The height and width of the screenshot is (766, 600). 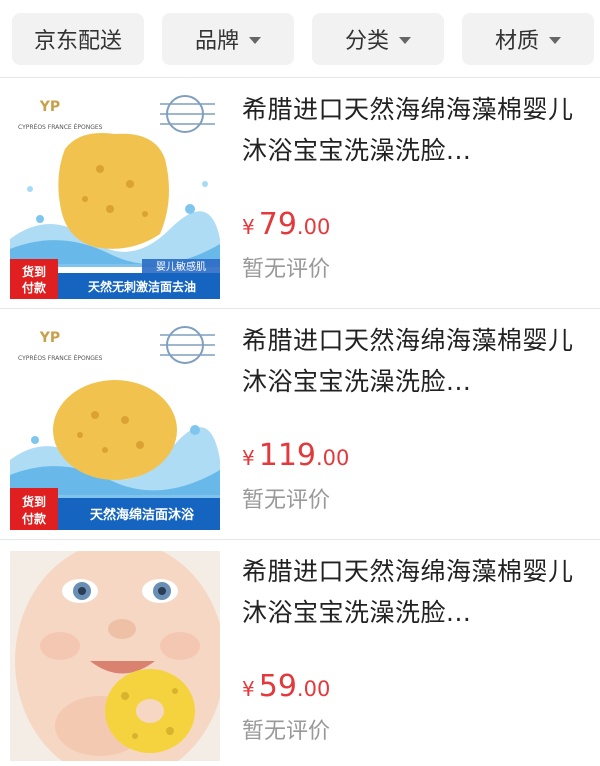 What do you see at coordinates (277, 686) in the screenshot?
I see `price-integer: 59` at bounding box center [277, 686].